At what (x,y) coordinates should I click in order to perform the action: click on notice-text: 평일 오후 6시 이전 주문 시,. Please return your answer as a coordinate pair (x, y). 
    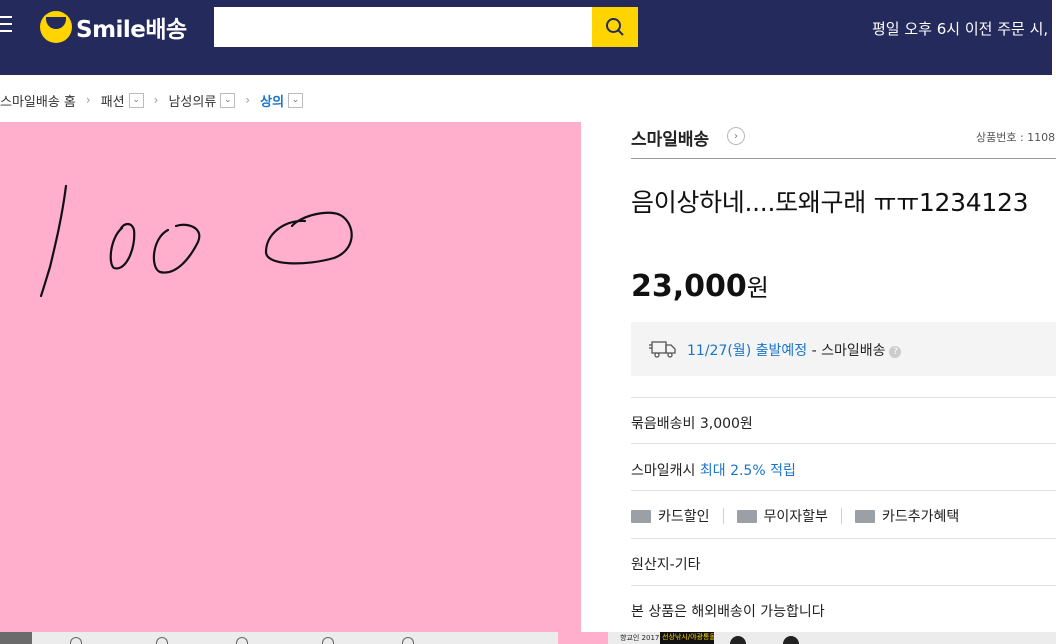
    Looking at the image, I should click on (962, 29).